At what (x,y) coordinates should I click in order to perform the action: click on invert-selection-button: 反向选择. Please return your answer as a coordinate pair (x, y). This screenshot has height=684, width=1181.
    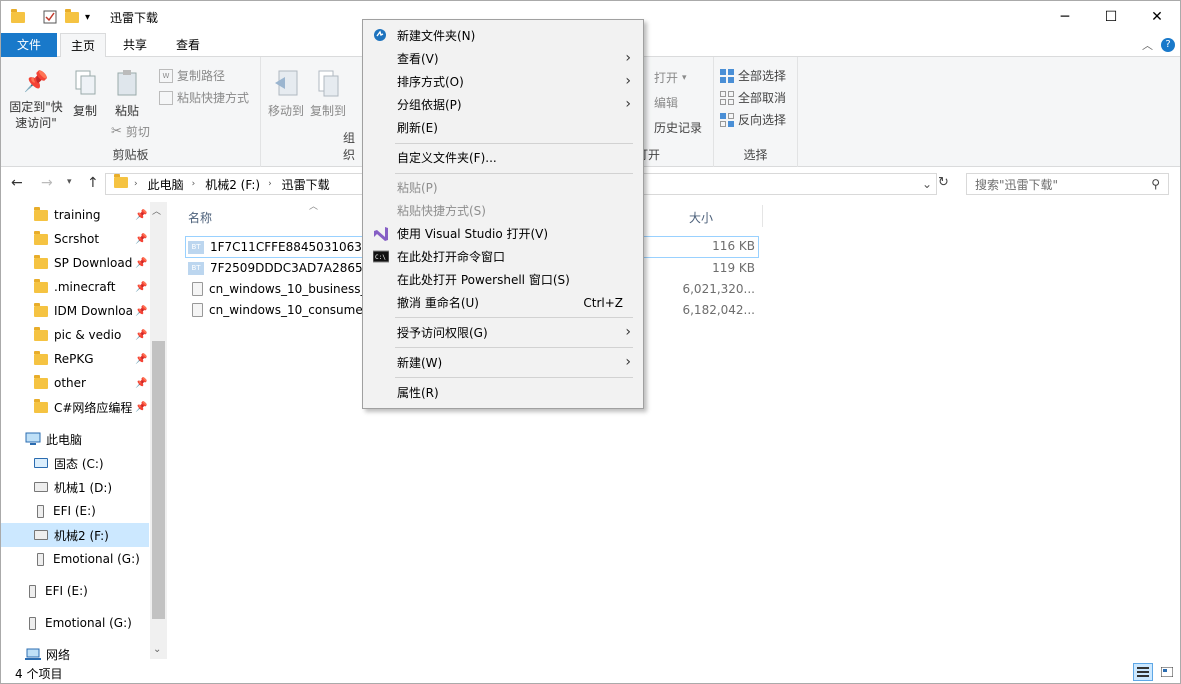
    Looking at the image, I should click on (753, 119).